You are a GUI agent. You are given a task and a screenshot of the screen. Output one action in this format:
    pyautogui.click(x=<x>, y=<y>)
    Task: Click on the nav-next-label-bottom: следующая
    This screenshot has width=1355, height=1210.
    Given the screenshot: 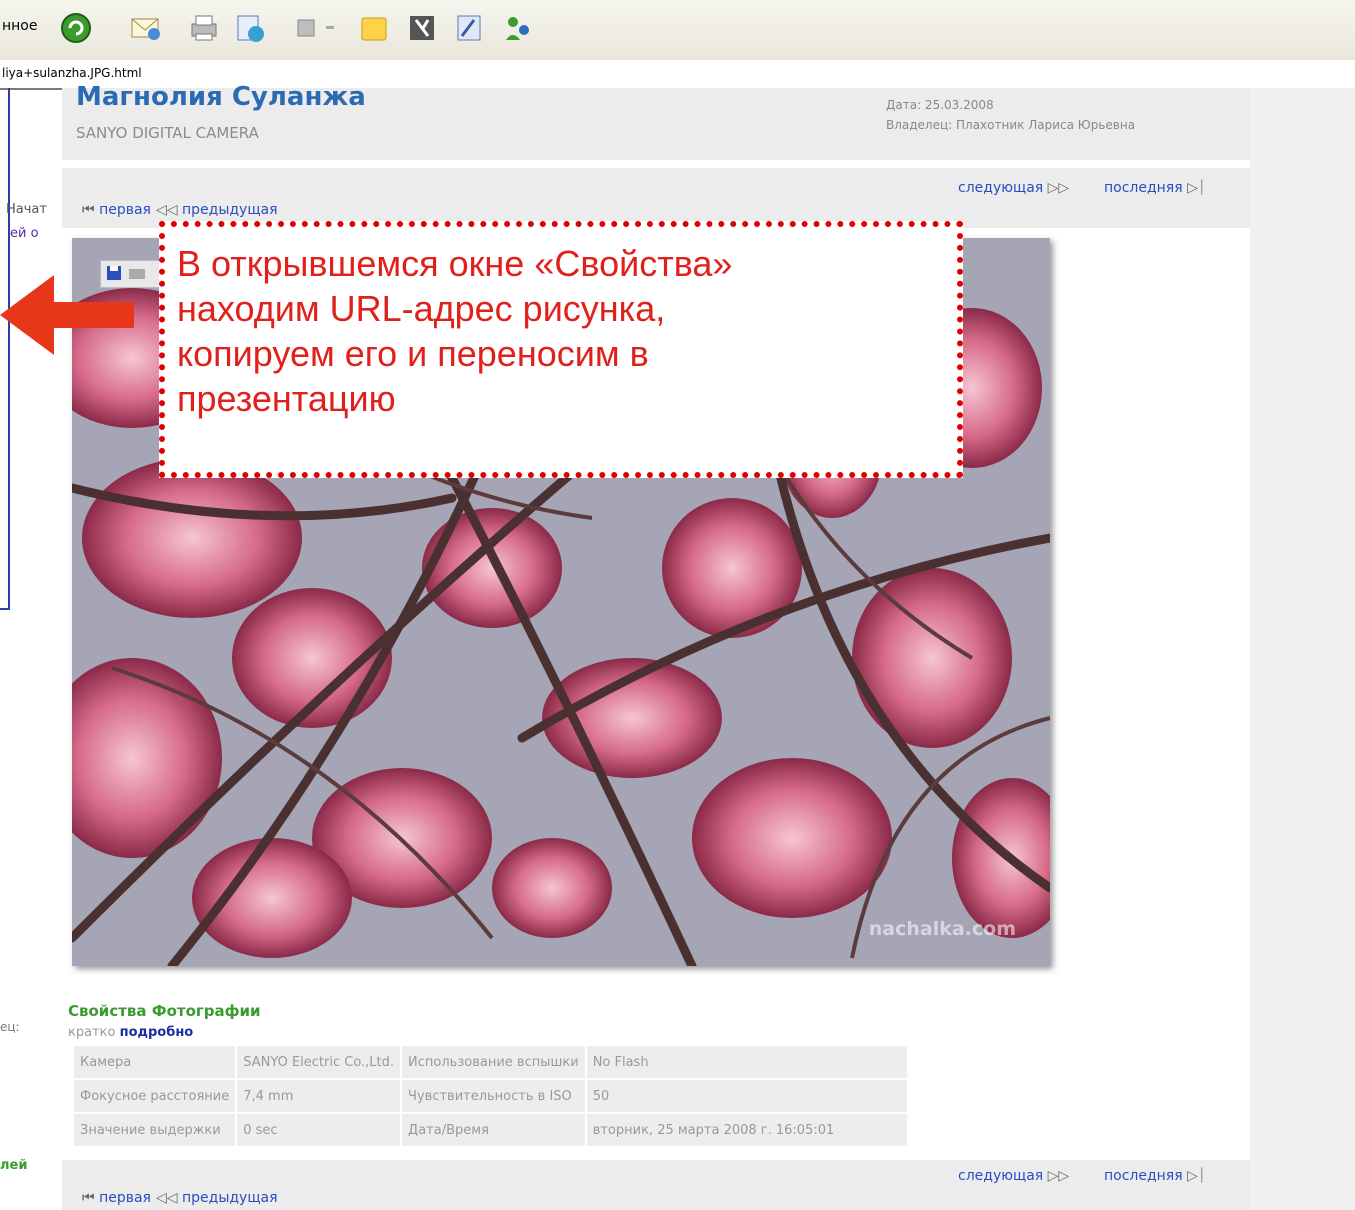 What is the action you would take?
    pyautogui.click(x=1001, y=1176)
    